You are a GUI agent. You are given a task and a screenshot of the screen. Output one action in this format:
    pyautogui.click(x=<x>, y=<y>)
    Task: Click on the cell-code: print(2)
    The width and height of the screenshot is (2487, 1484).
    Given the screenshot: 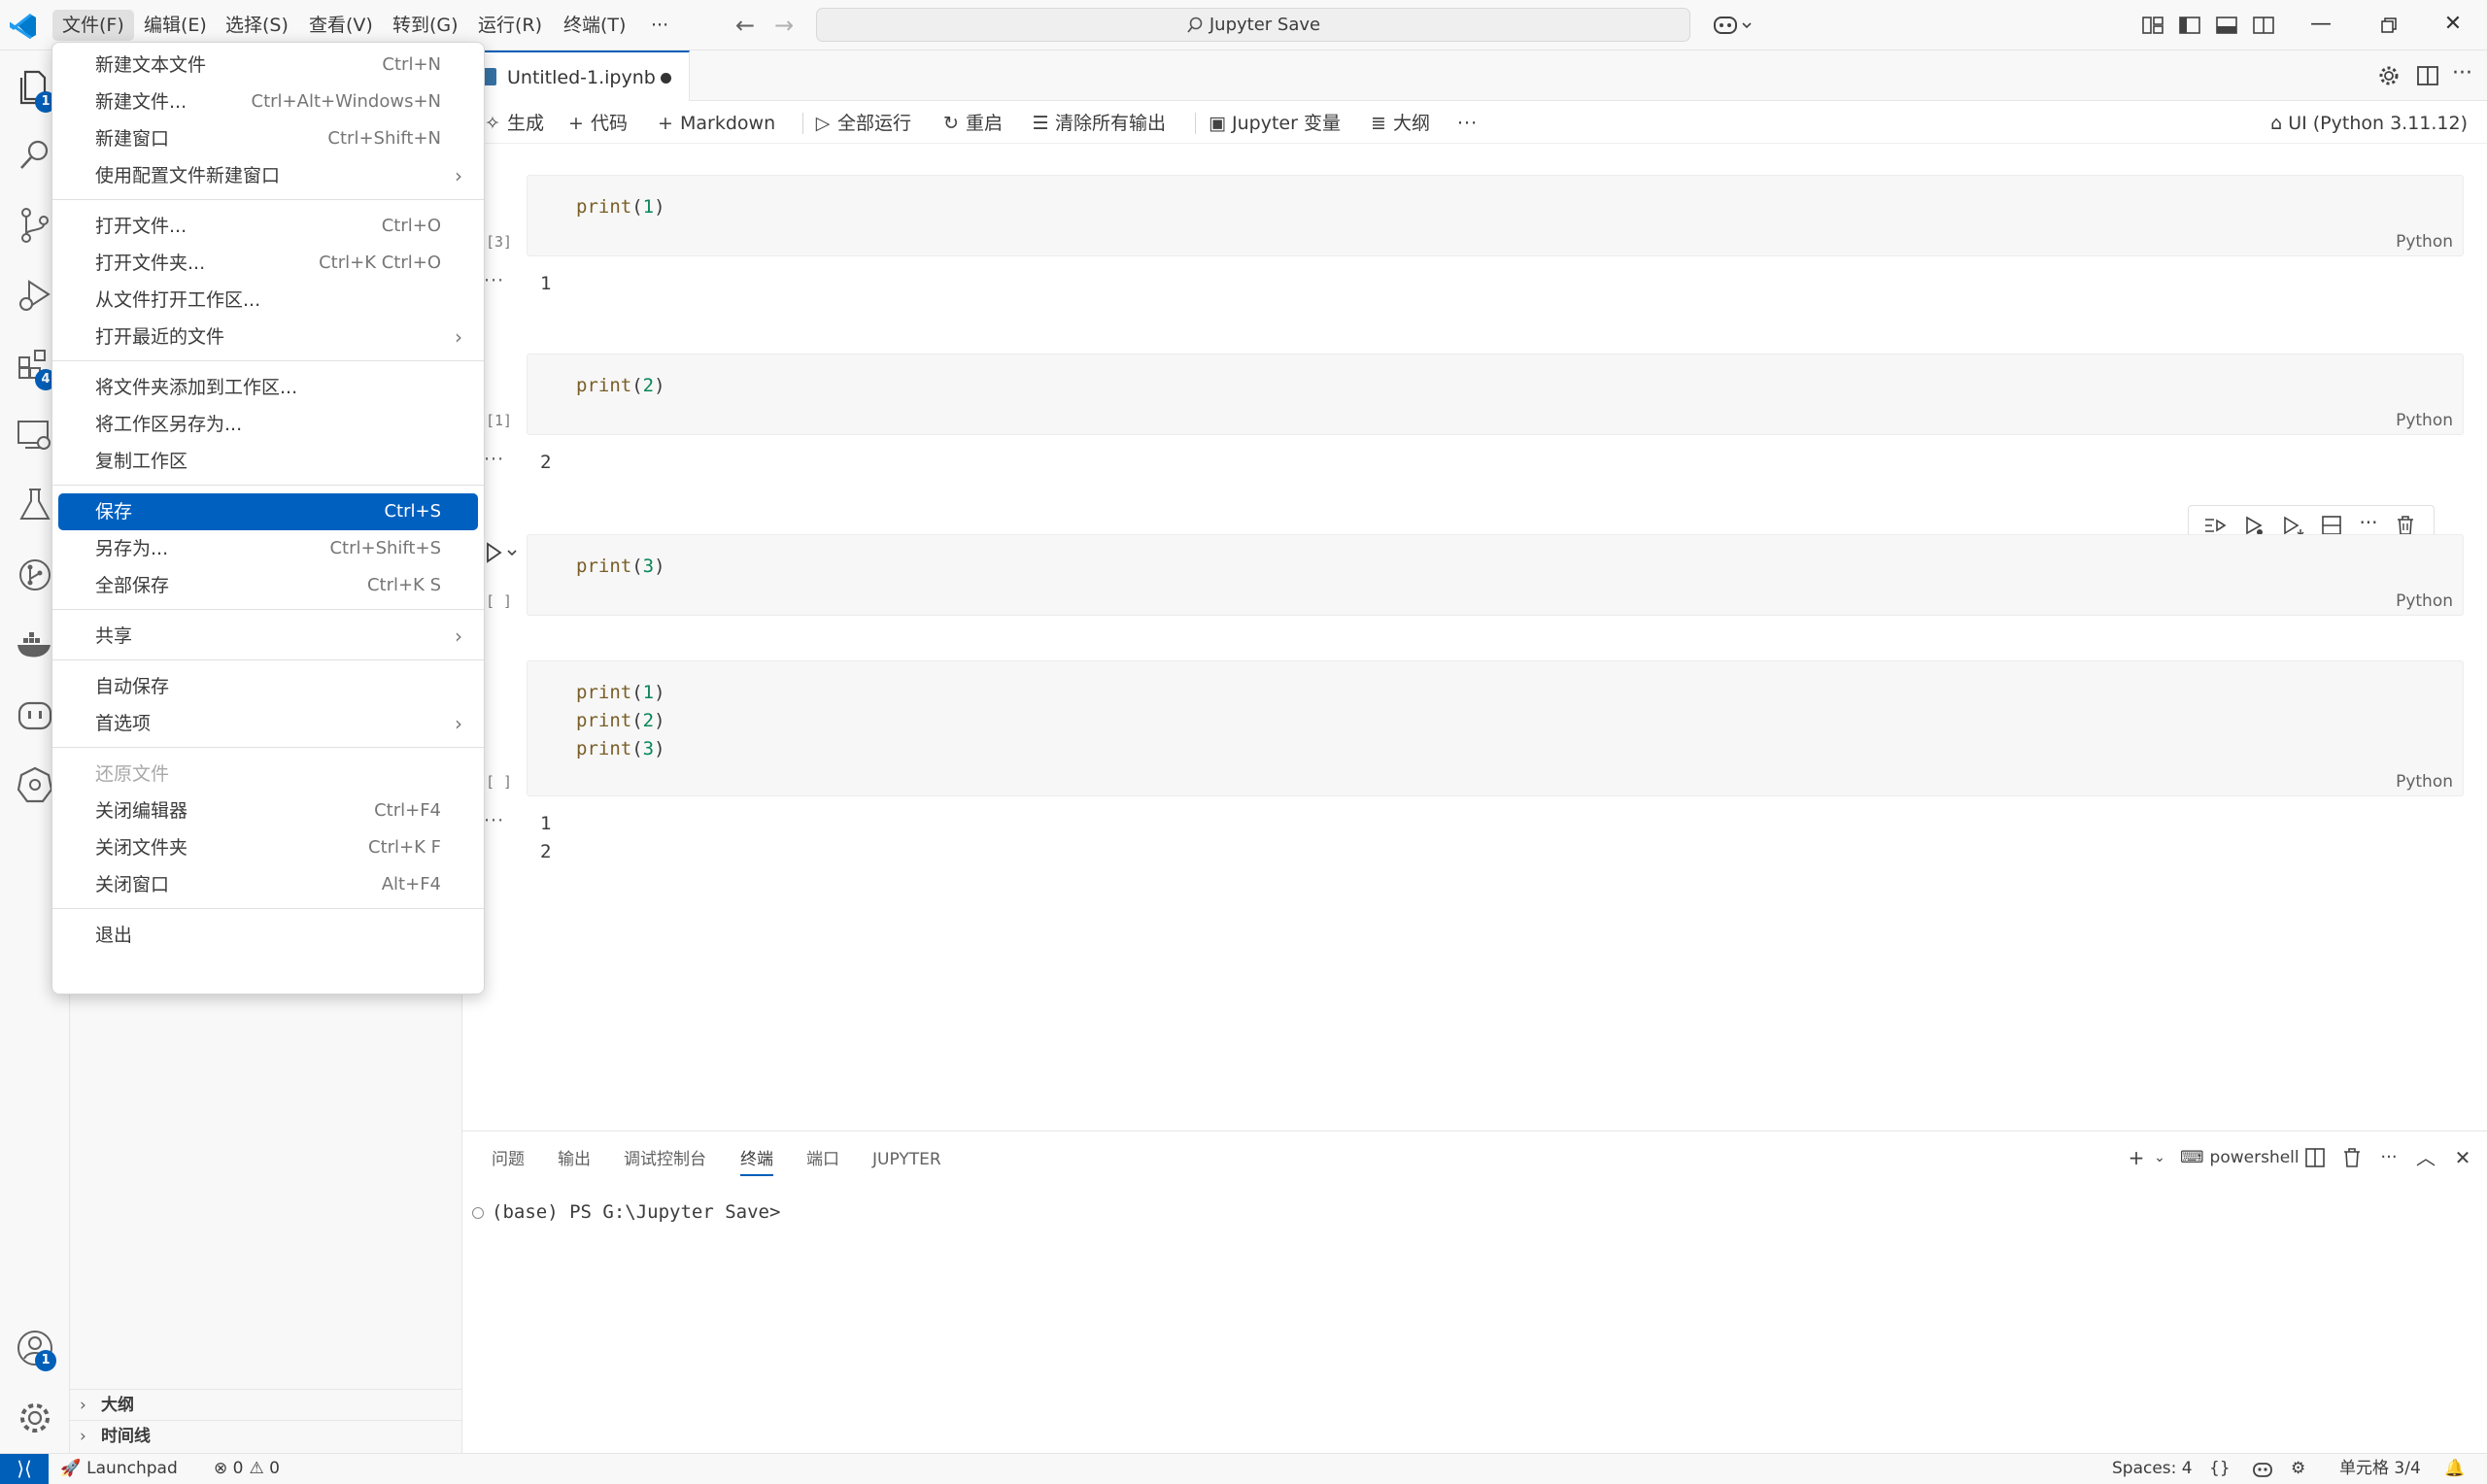 What is the action you would take?
    pyautogui.click(x=620, y=386)
    